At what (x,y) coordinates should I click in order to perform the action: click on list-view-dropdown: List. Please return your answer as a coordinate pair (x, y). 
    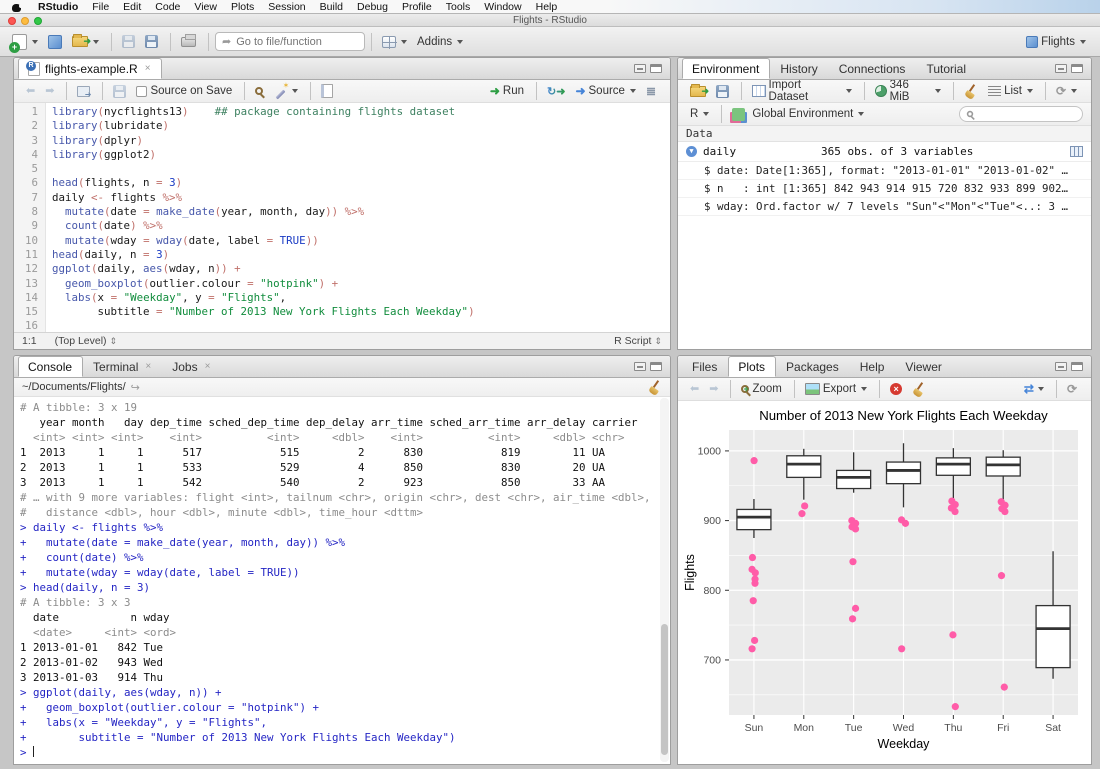
    Looking at the image, I should click on (1010, 91).